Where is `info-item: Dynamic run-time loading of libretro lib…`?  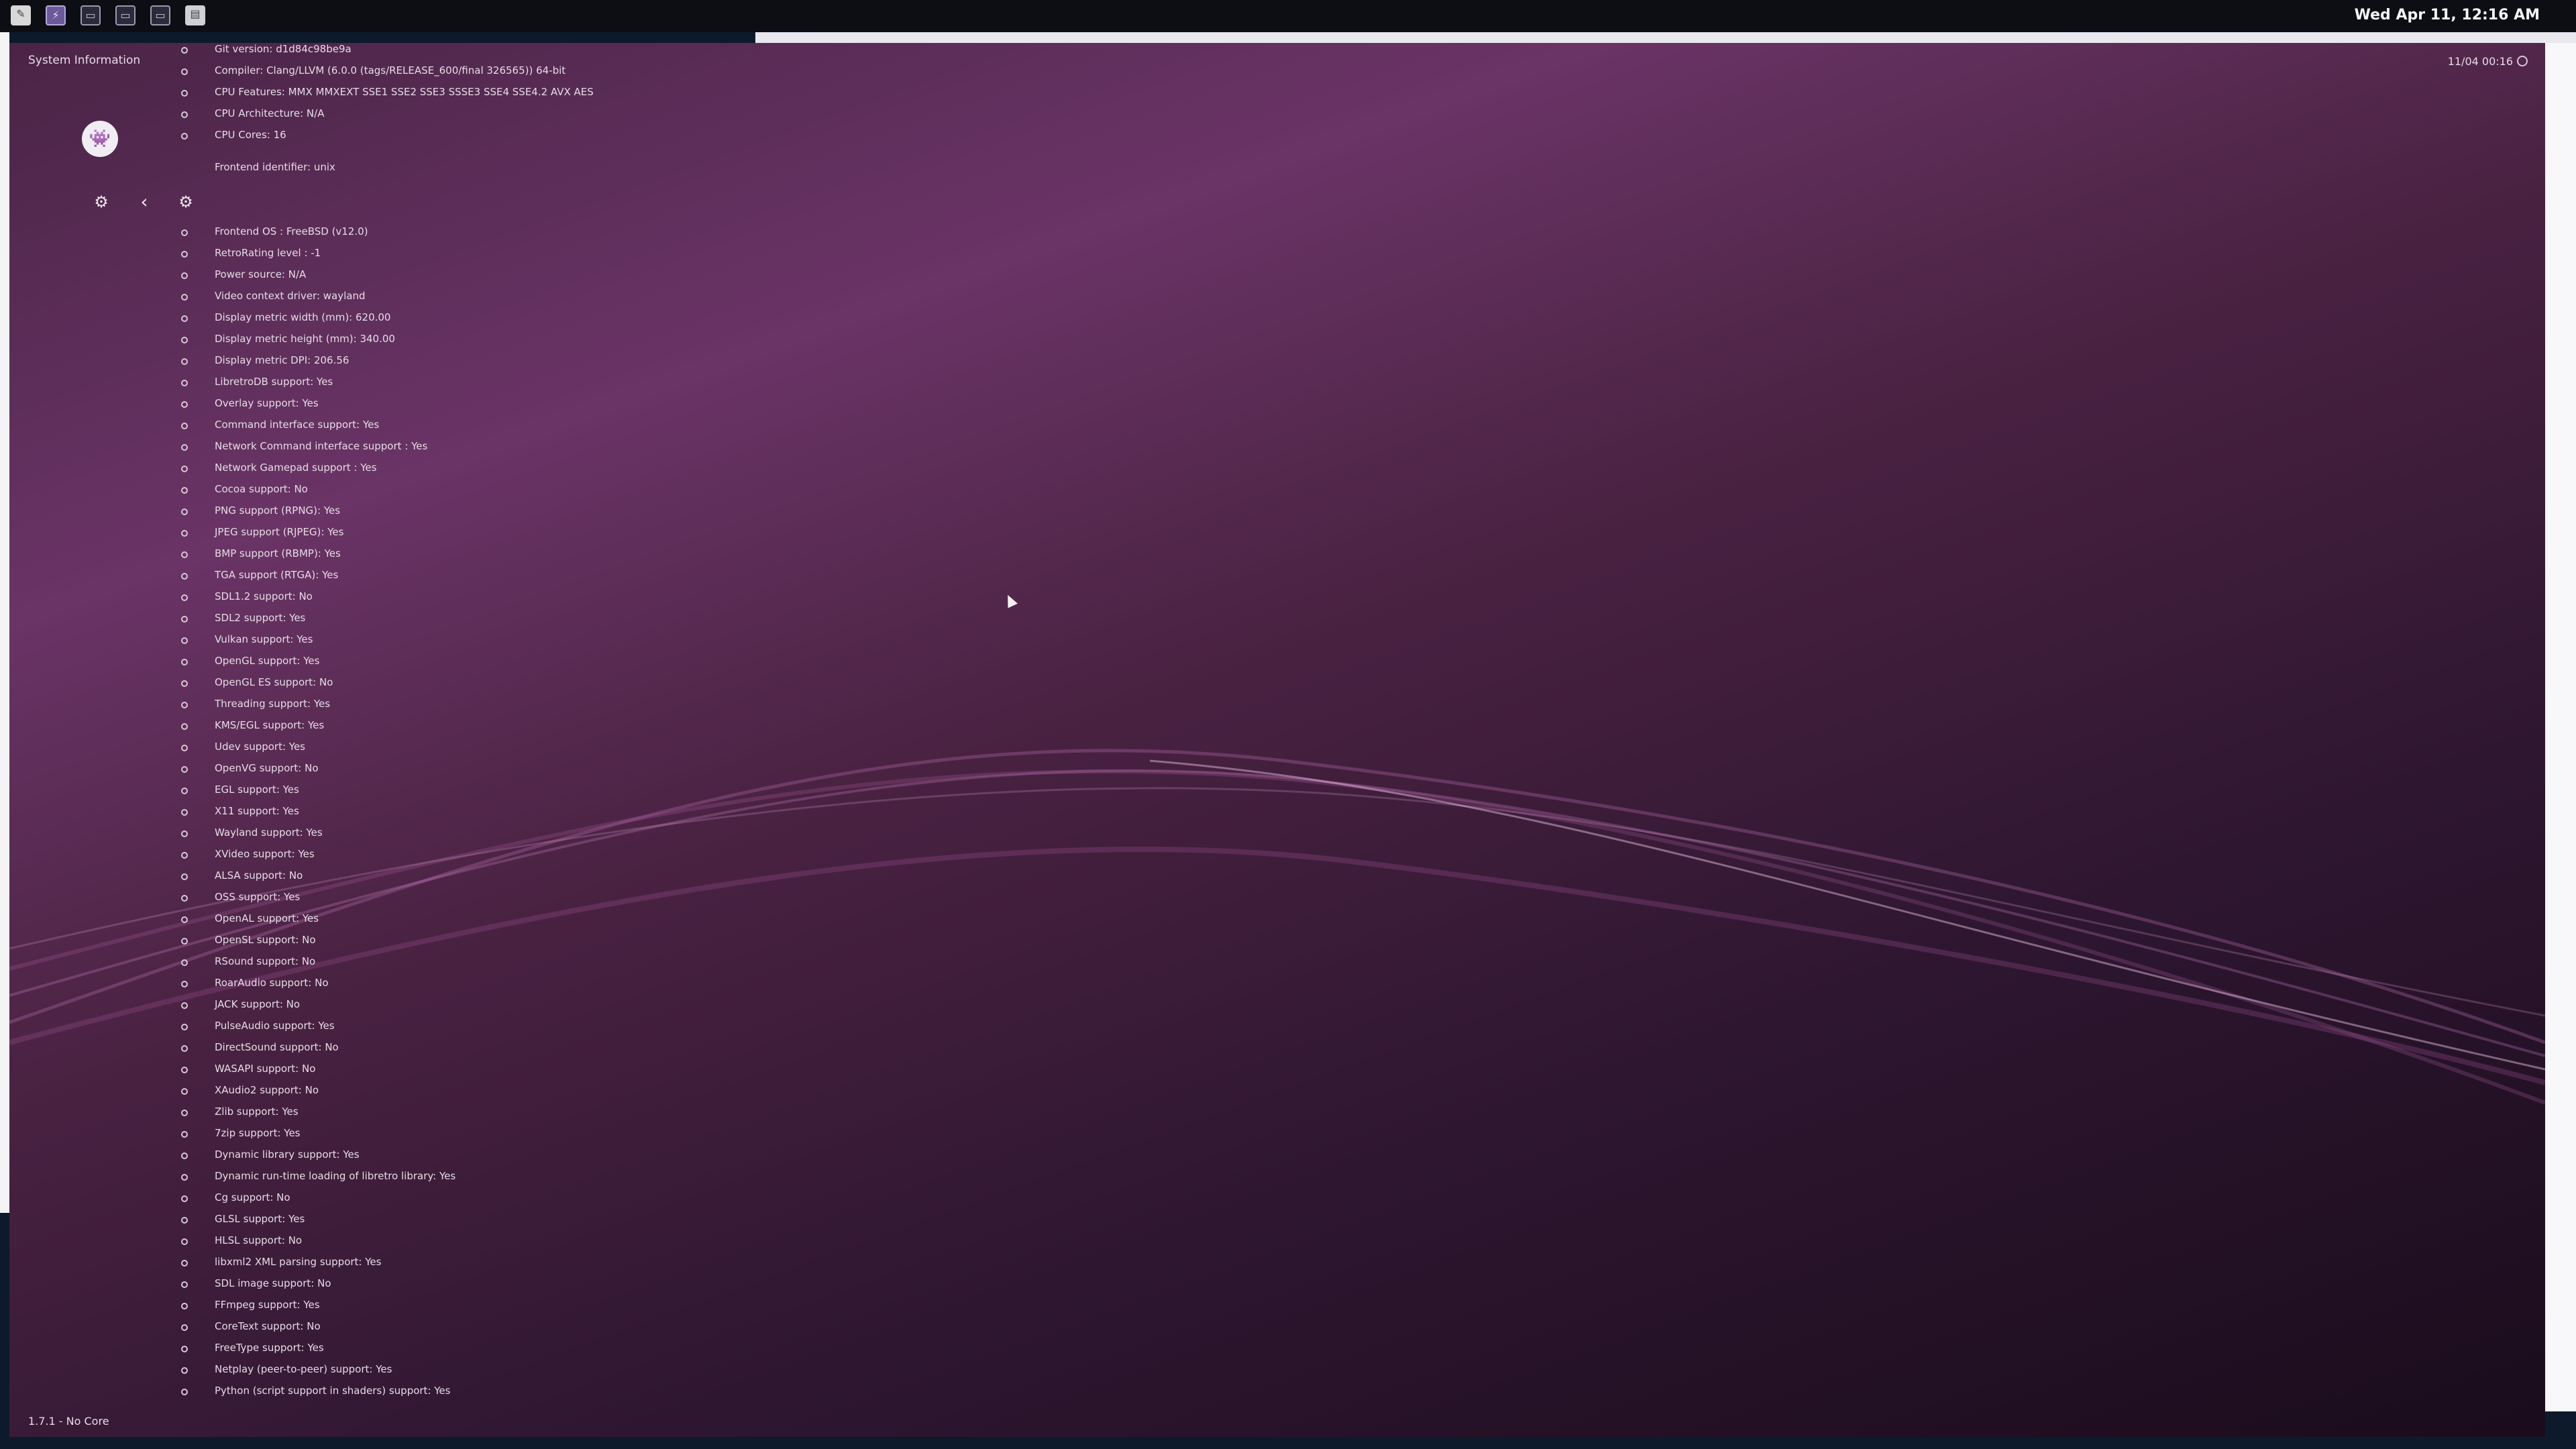 info-item: Dynamic run-time loading of libretro lib… is located at coordinates (479, 1176).